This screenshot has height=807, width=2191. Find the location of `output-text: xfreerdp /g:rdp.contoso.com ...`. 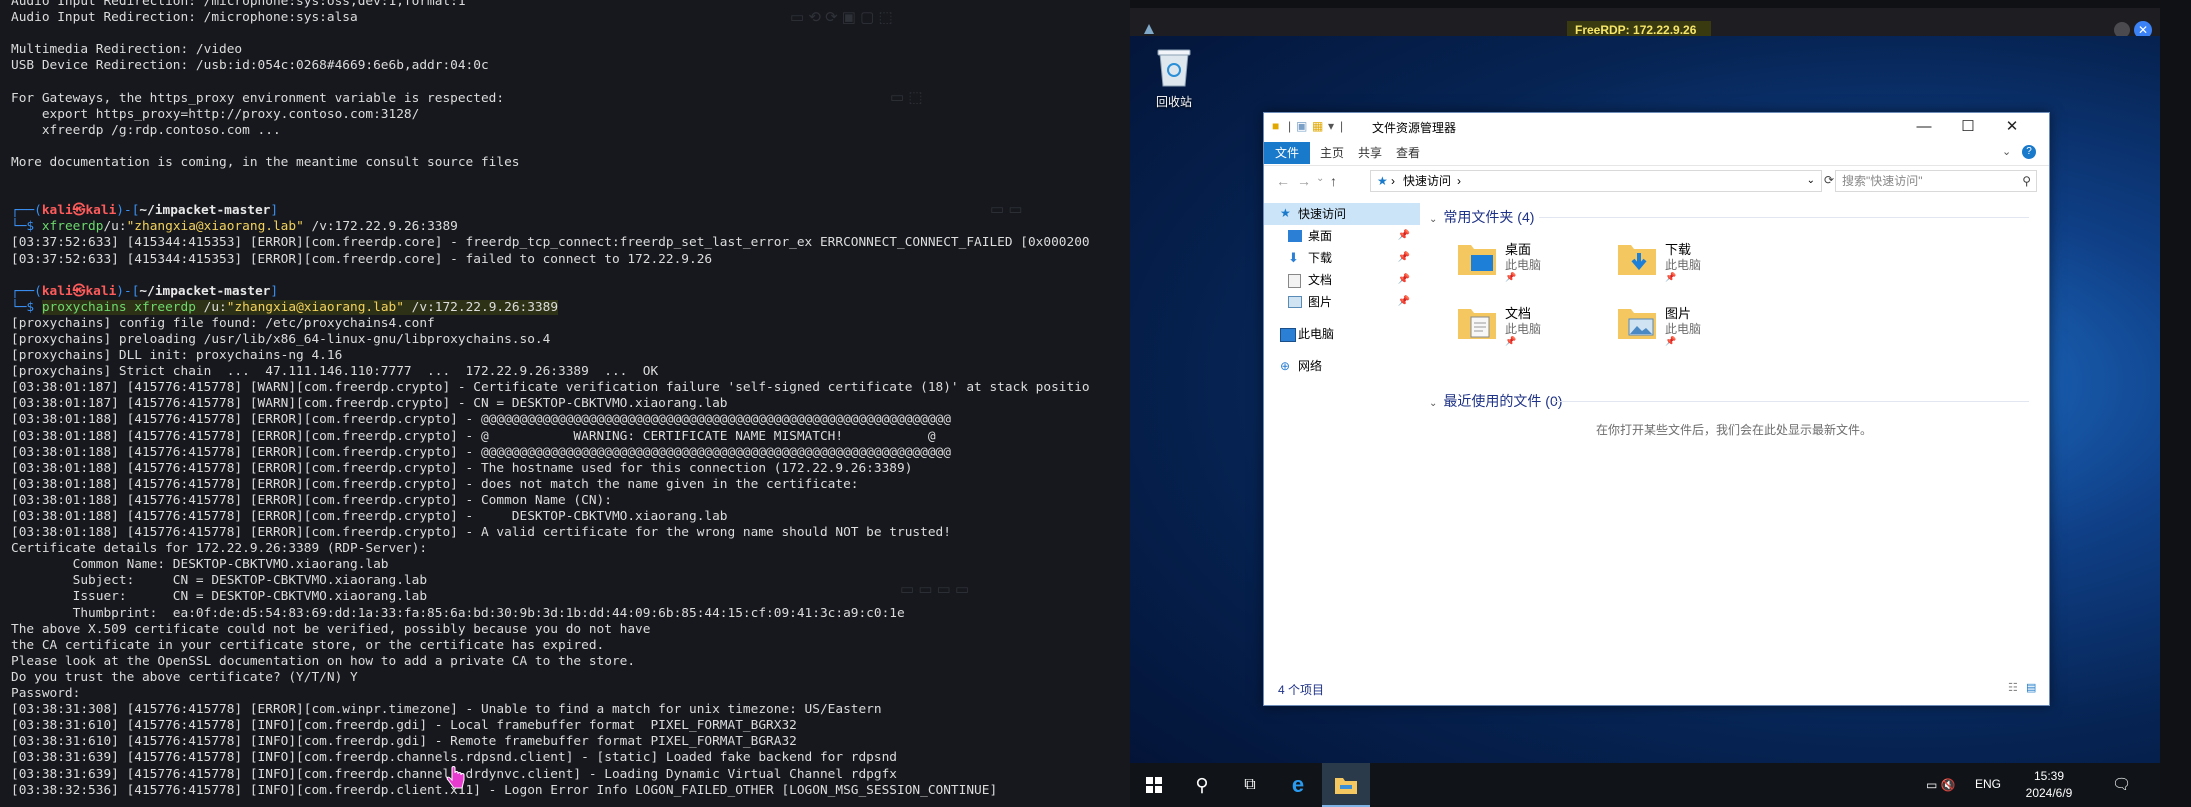

output-text: xfreerdp /g:rdp.contoso.com ... is located at coordinates (146, 130).